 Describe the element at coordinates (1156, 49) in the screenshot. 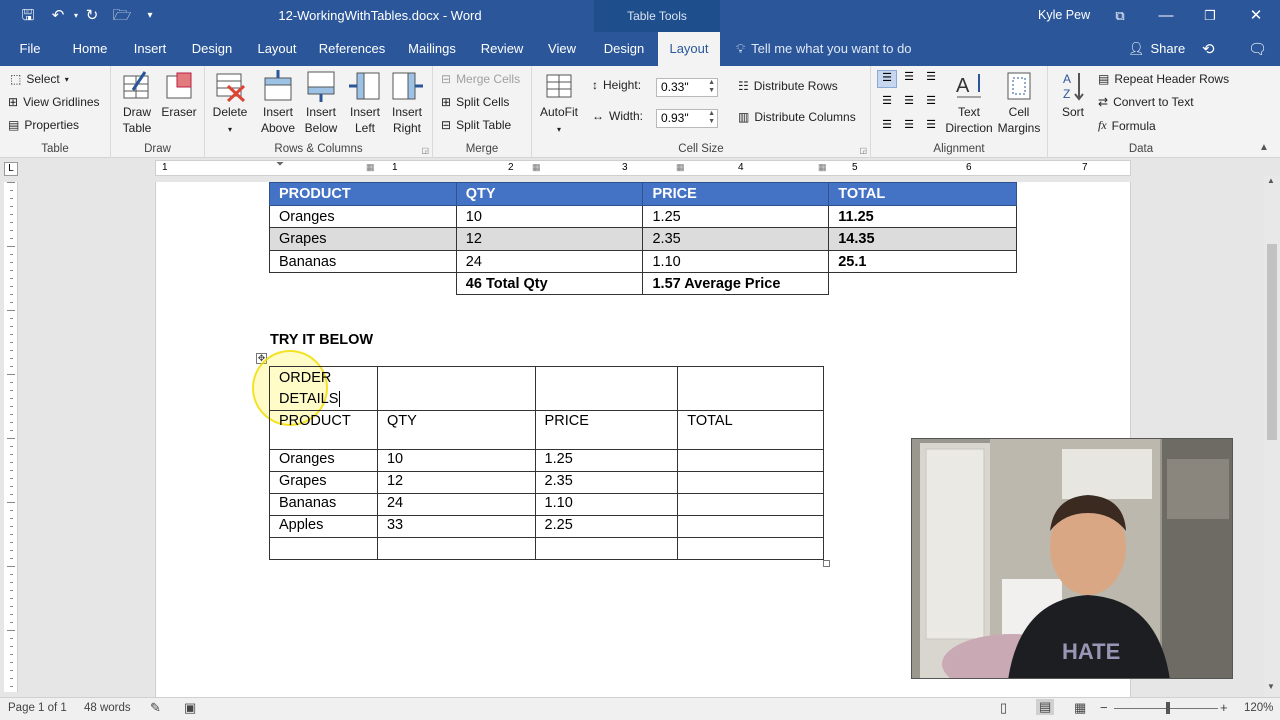

I see `share-button: 👤︎ Share` at that location.